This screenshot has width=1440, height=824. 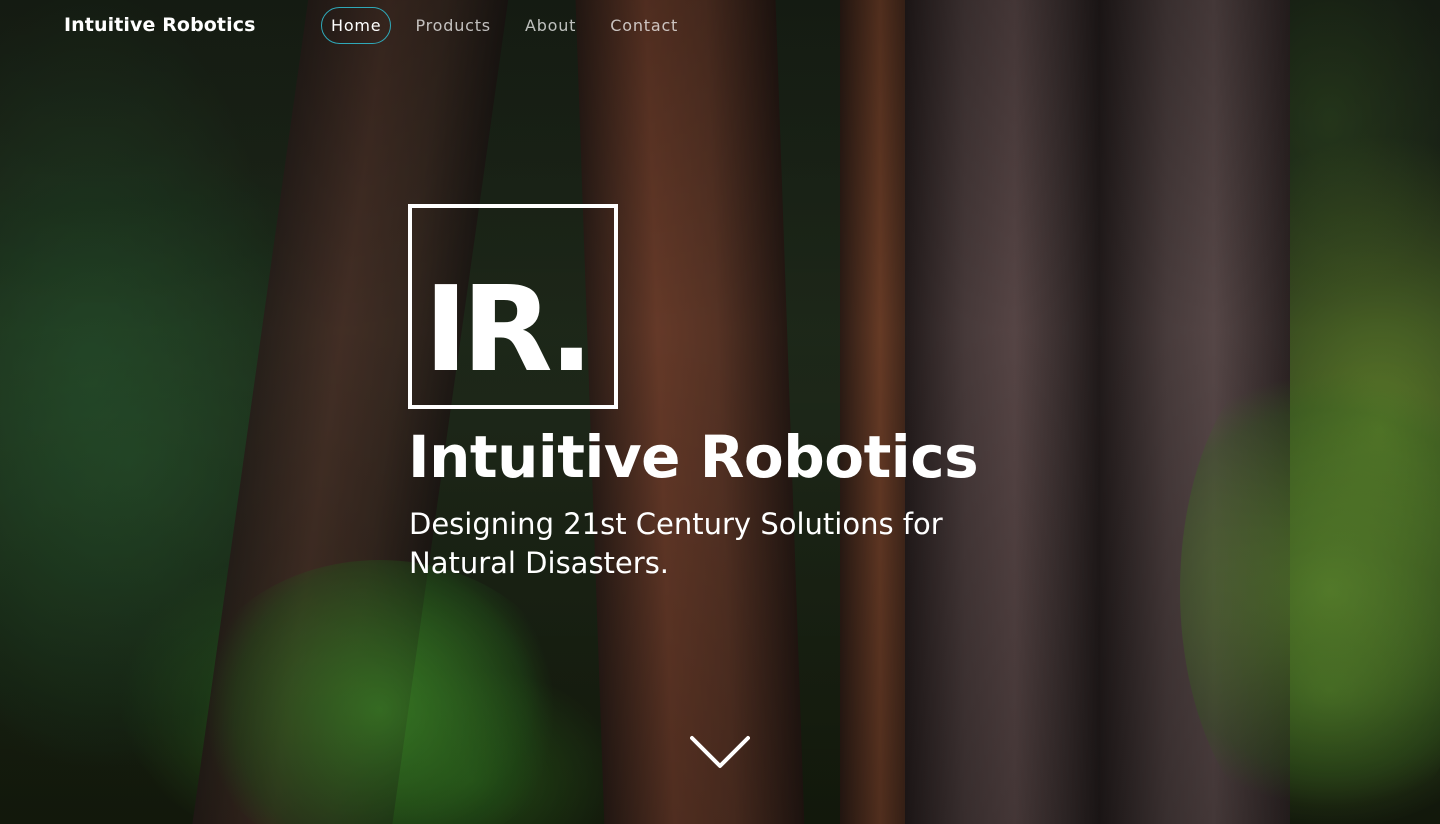 I want to click on nav-item-products: Products, so click(x=453, y=25).